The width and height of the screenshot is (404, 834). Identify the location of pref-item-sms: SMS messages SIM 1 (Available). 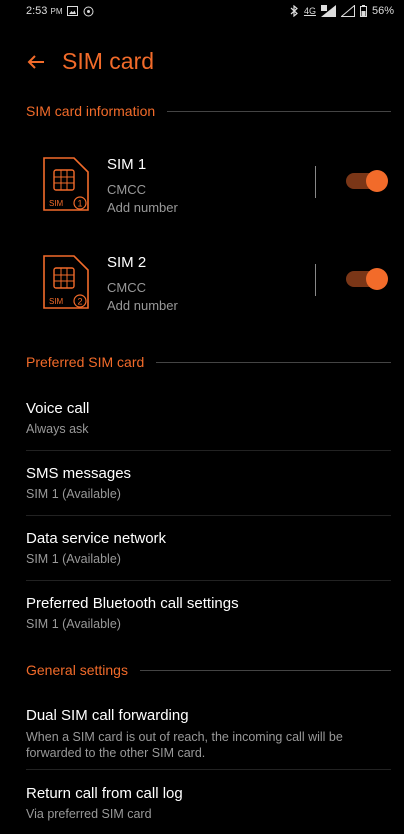
(202, 485).